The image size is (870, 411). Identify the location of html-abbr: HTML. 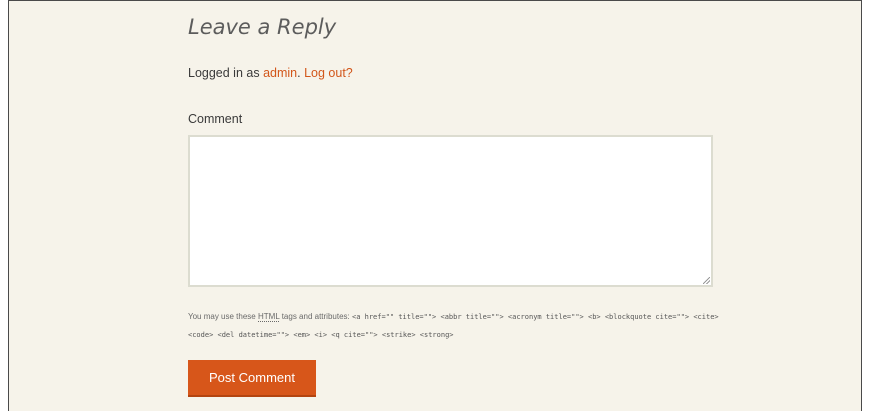
(268, 317).